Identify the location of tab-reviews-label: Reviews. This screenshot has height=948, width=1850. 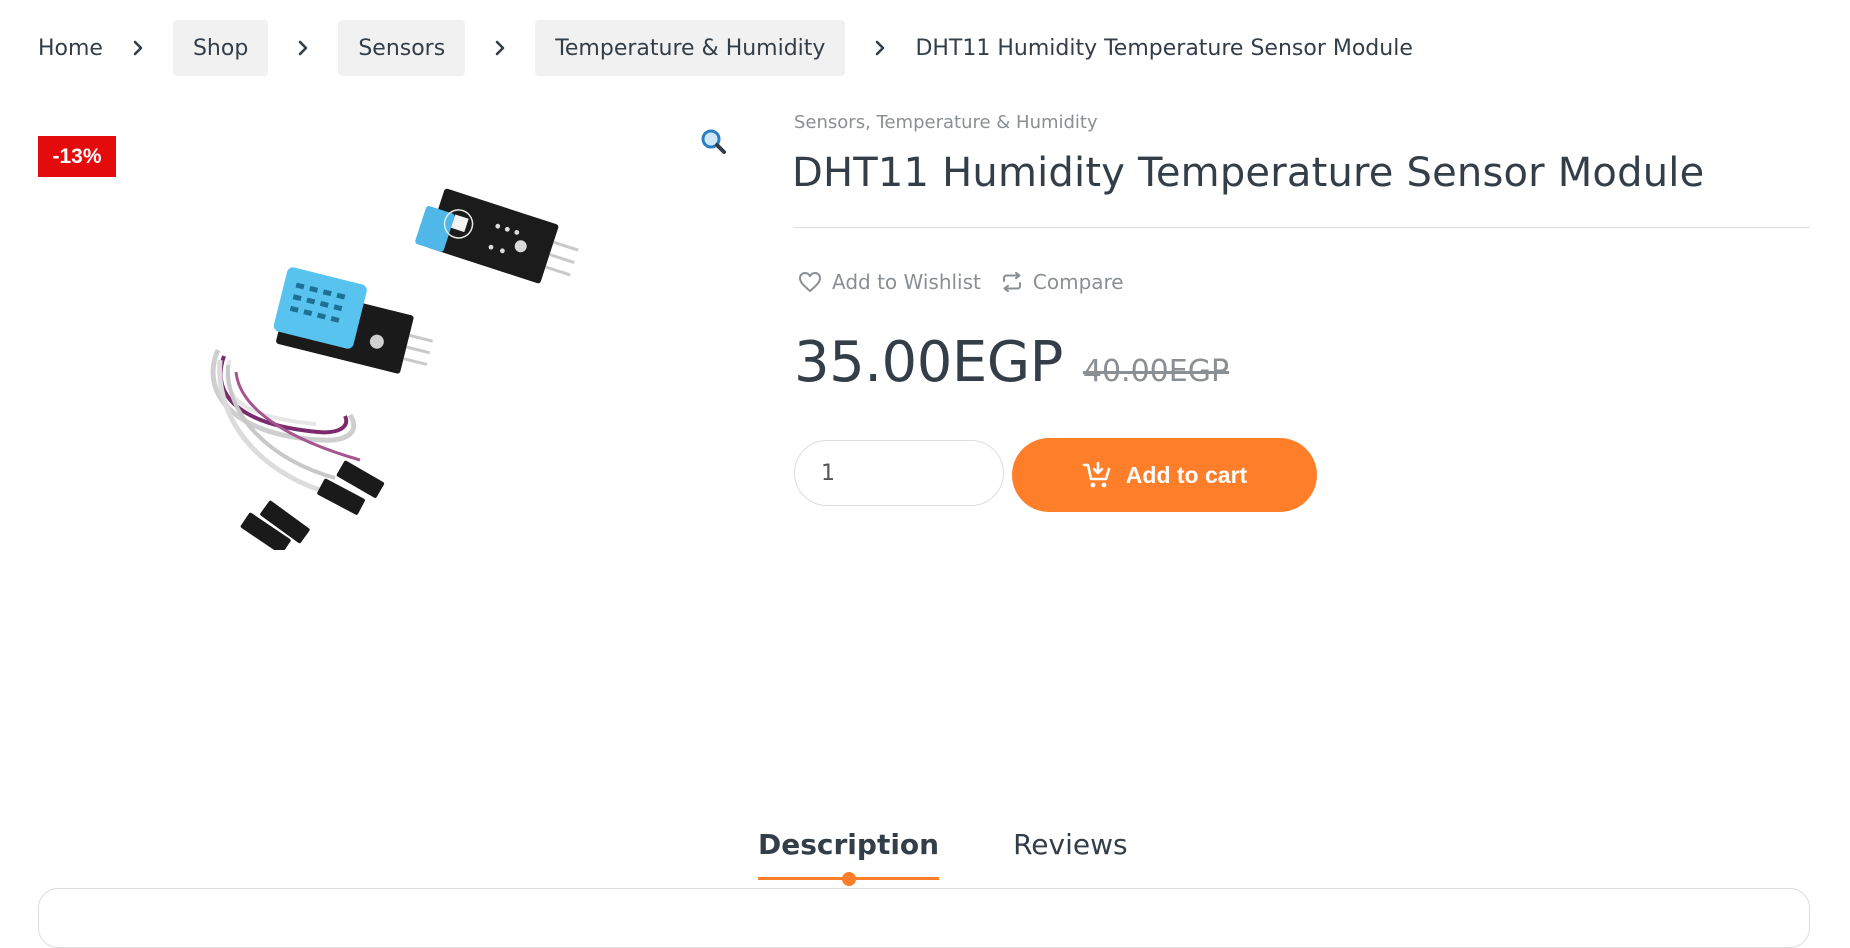
(1070, 844).